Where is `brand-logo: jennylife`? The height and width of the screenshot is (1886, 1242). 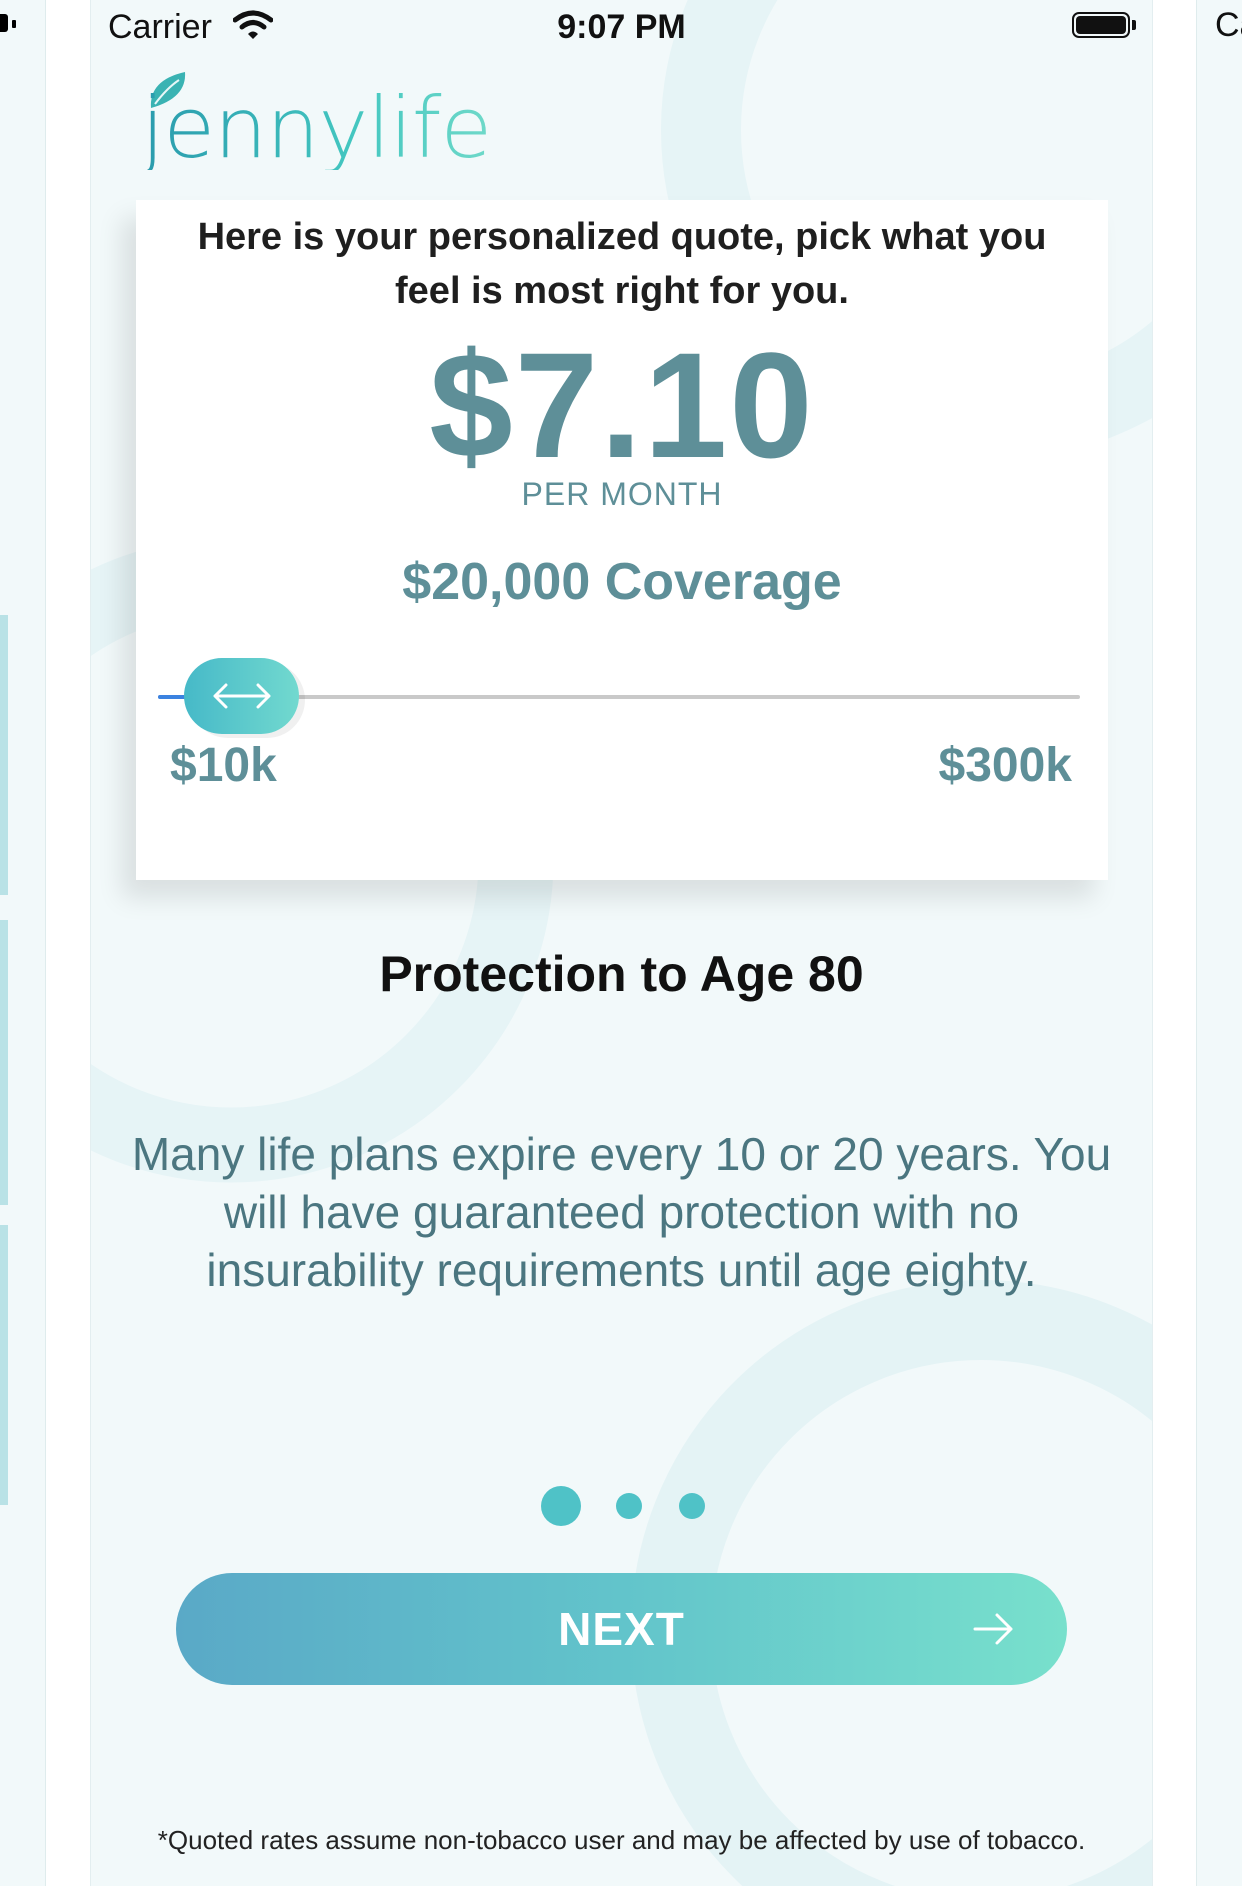
brand-logo: jennylife is located at coordinates (316, 128).